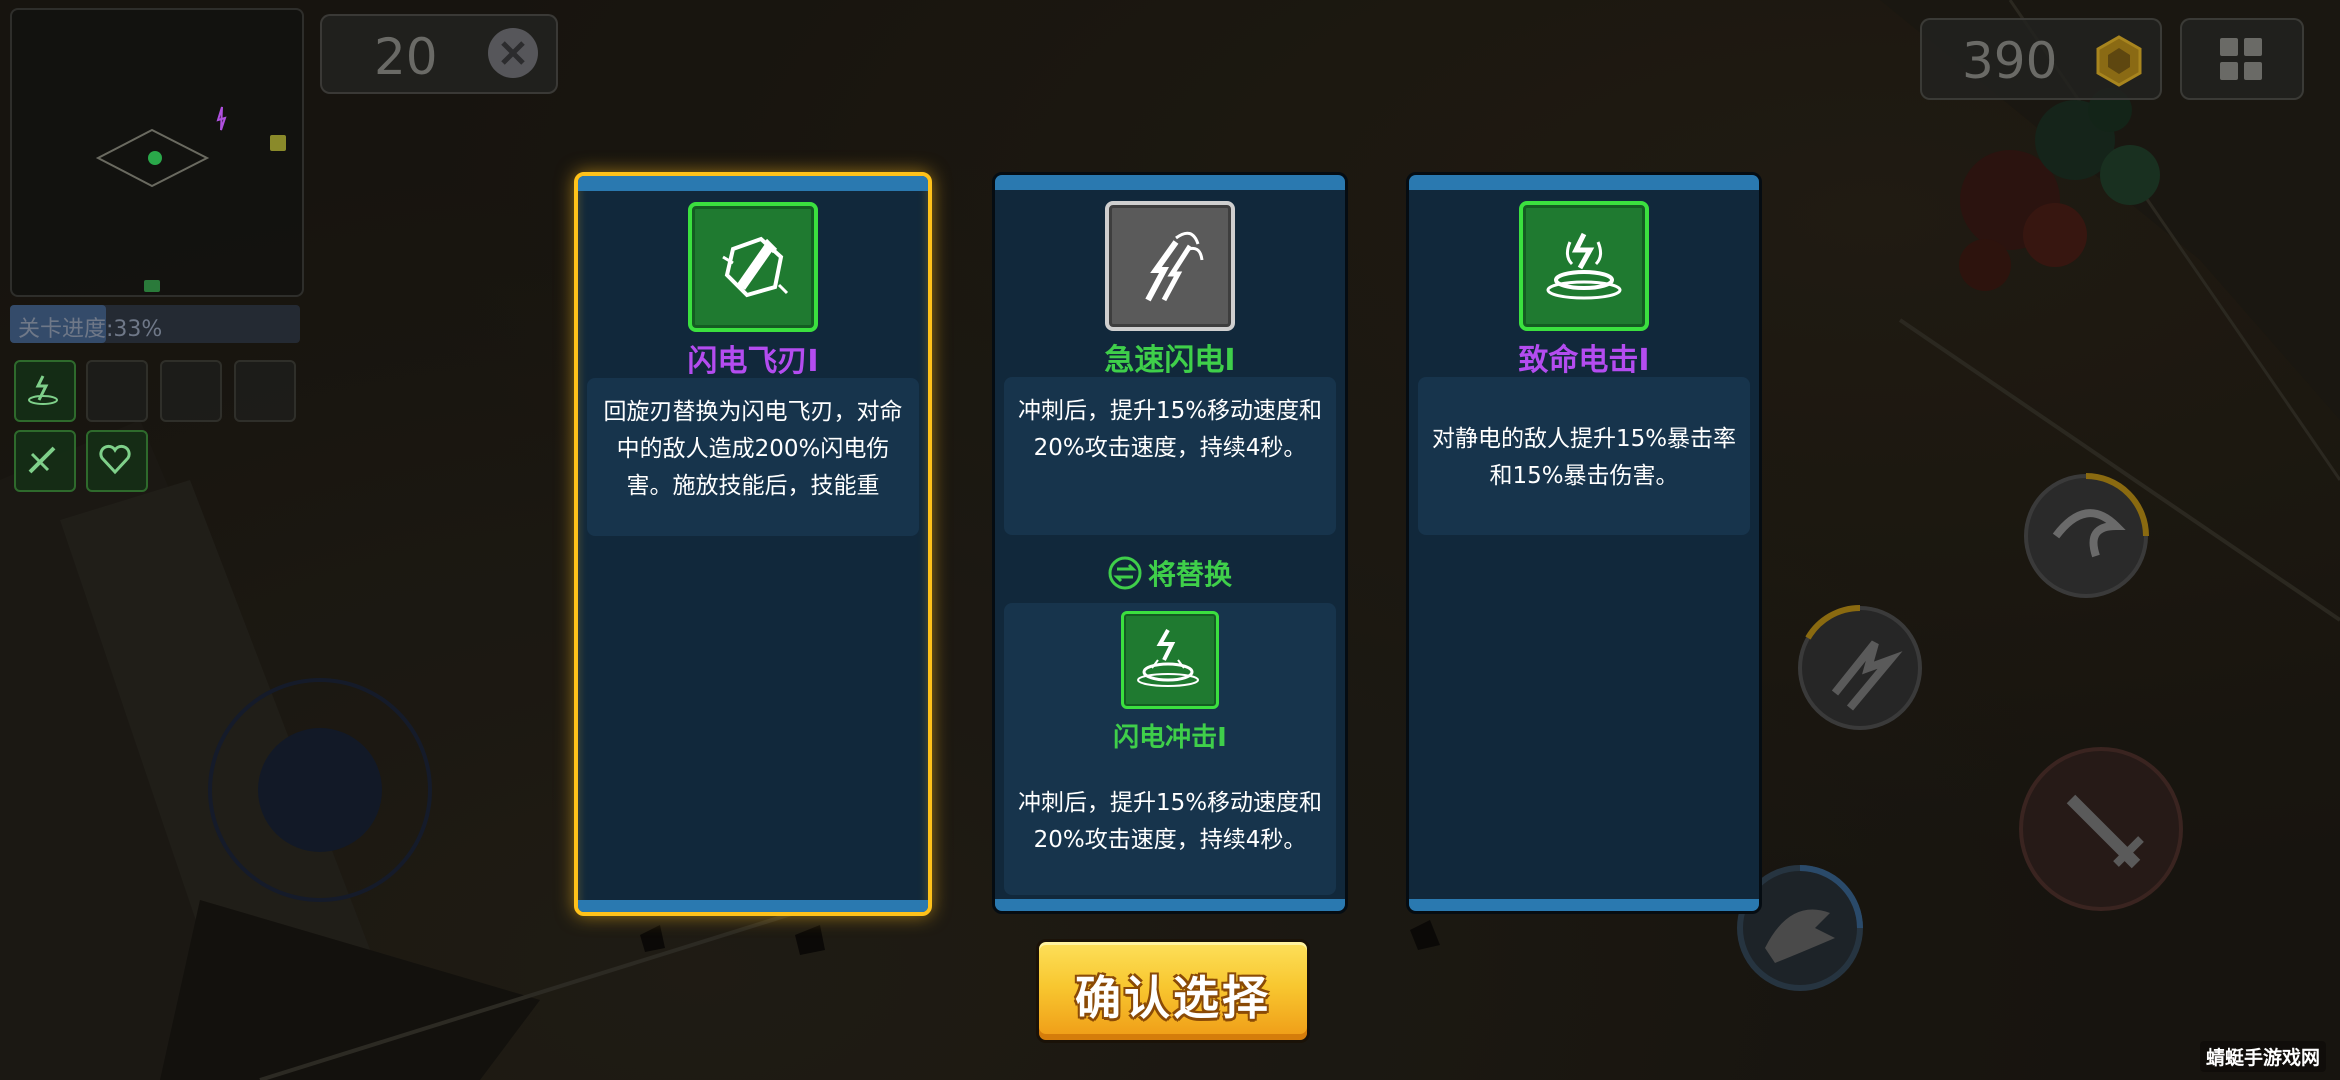  Describe the element at coordinates (439, 54) in the screenshot. I see `kill-counter: 20` at that location.